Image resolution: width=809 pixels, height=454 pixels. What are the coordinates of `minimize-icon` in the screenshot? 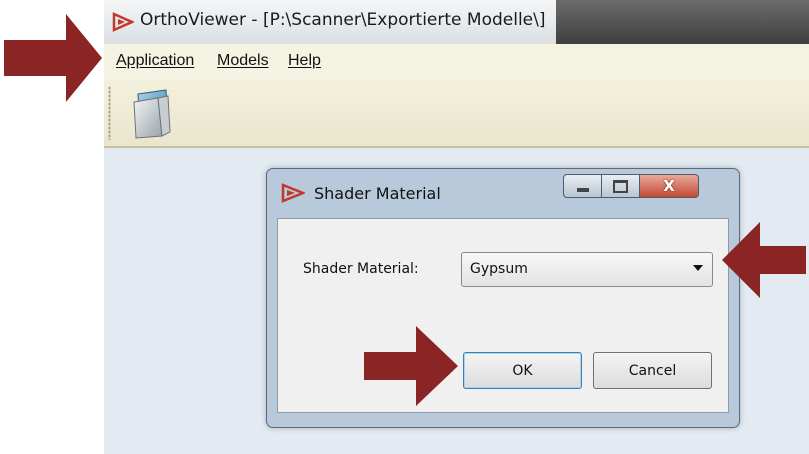 It's located at (582, 189).